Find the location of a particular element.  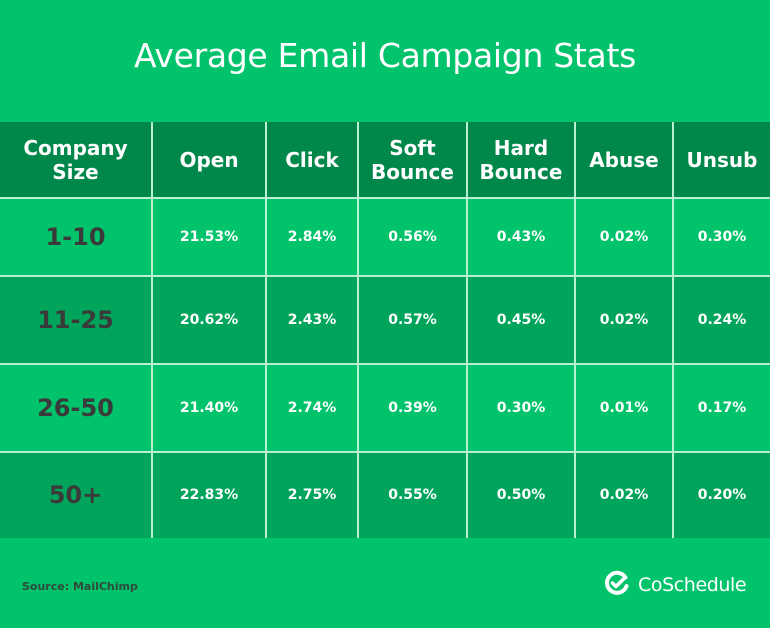

column-header-label: Soft Bounce is located at coordinates (412, 160).